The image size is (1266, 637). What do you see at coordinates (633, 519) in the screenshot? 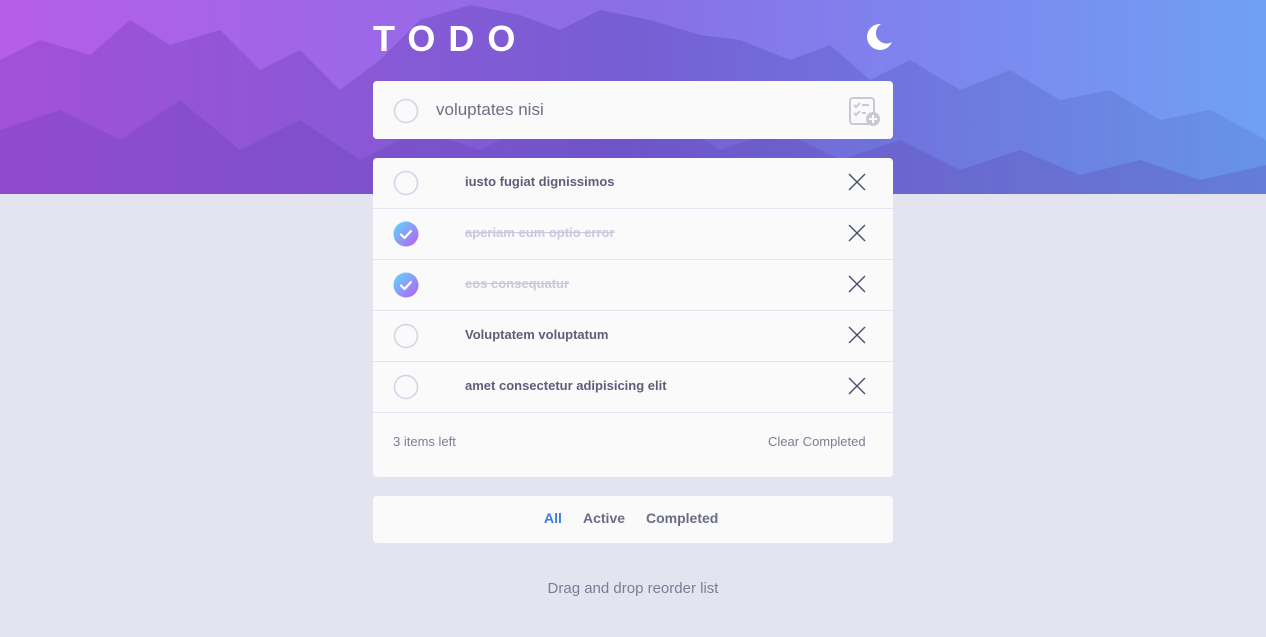
I see `filter-bar: All Active Completed` at bounding box center [633, 519].